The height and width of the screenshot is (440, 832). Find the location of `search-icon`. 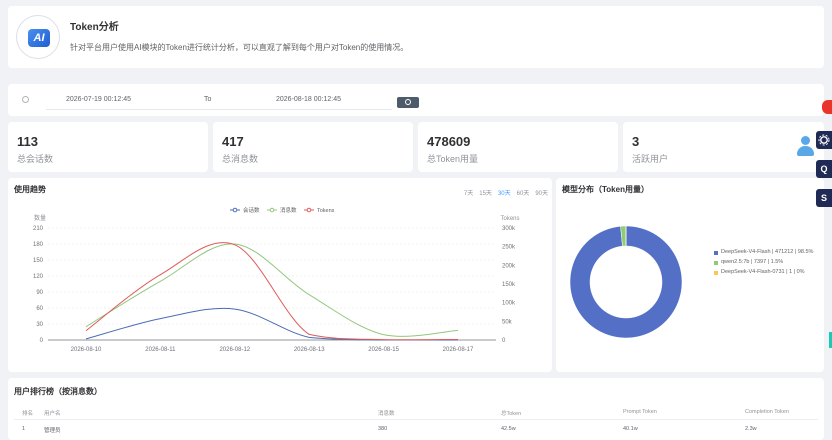

search-icon is located at coordinates (408, 102).